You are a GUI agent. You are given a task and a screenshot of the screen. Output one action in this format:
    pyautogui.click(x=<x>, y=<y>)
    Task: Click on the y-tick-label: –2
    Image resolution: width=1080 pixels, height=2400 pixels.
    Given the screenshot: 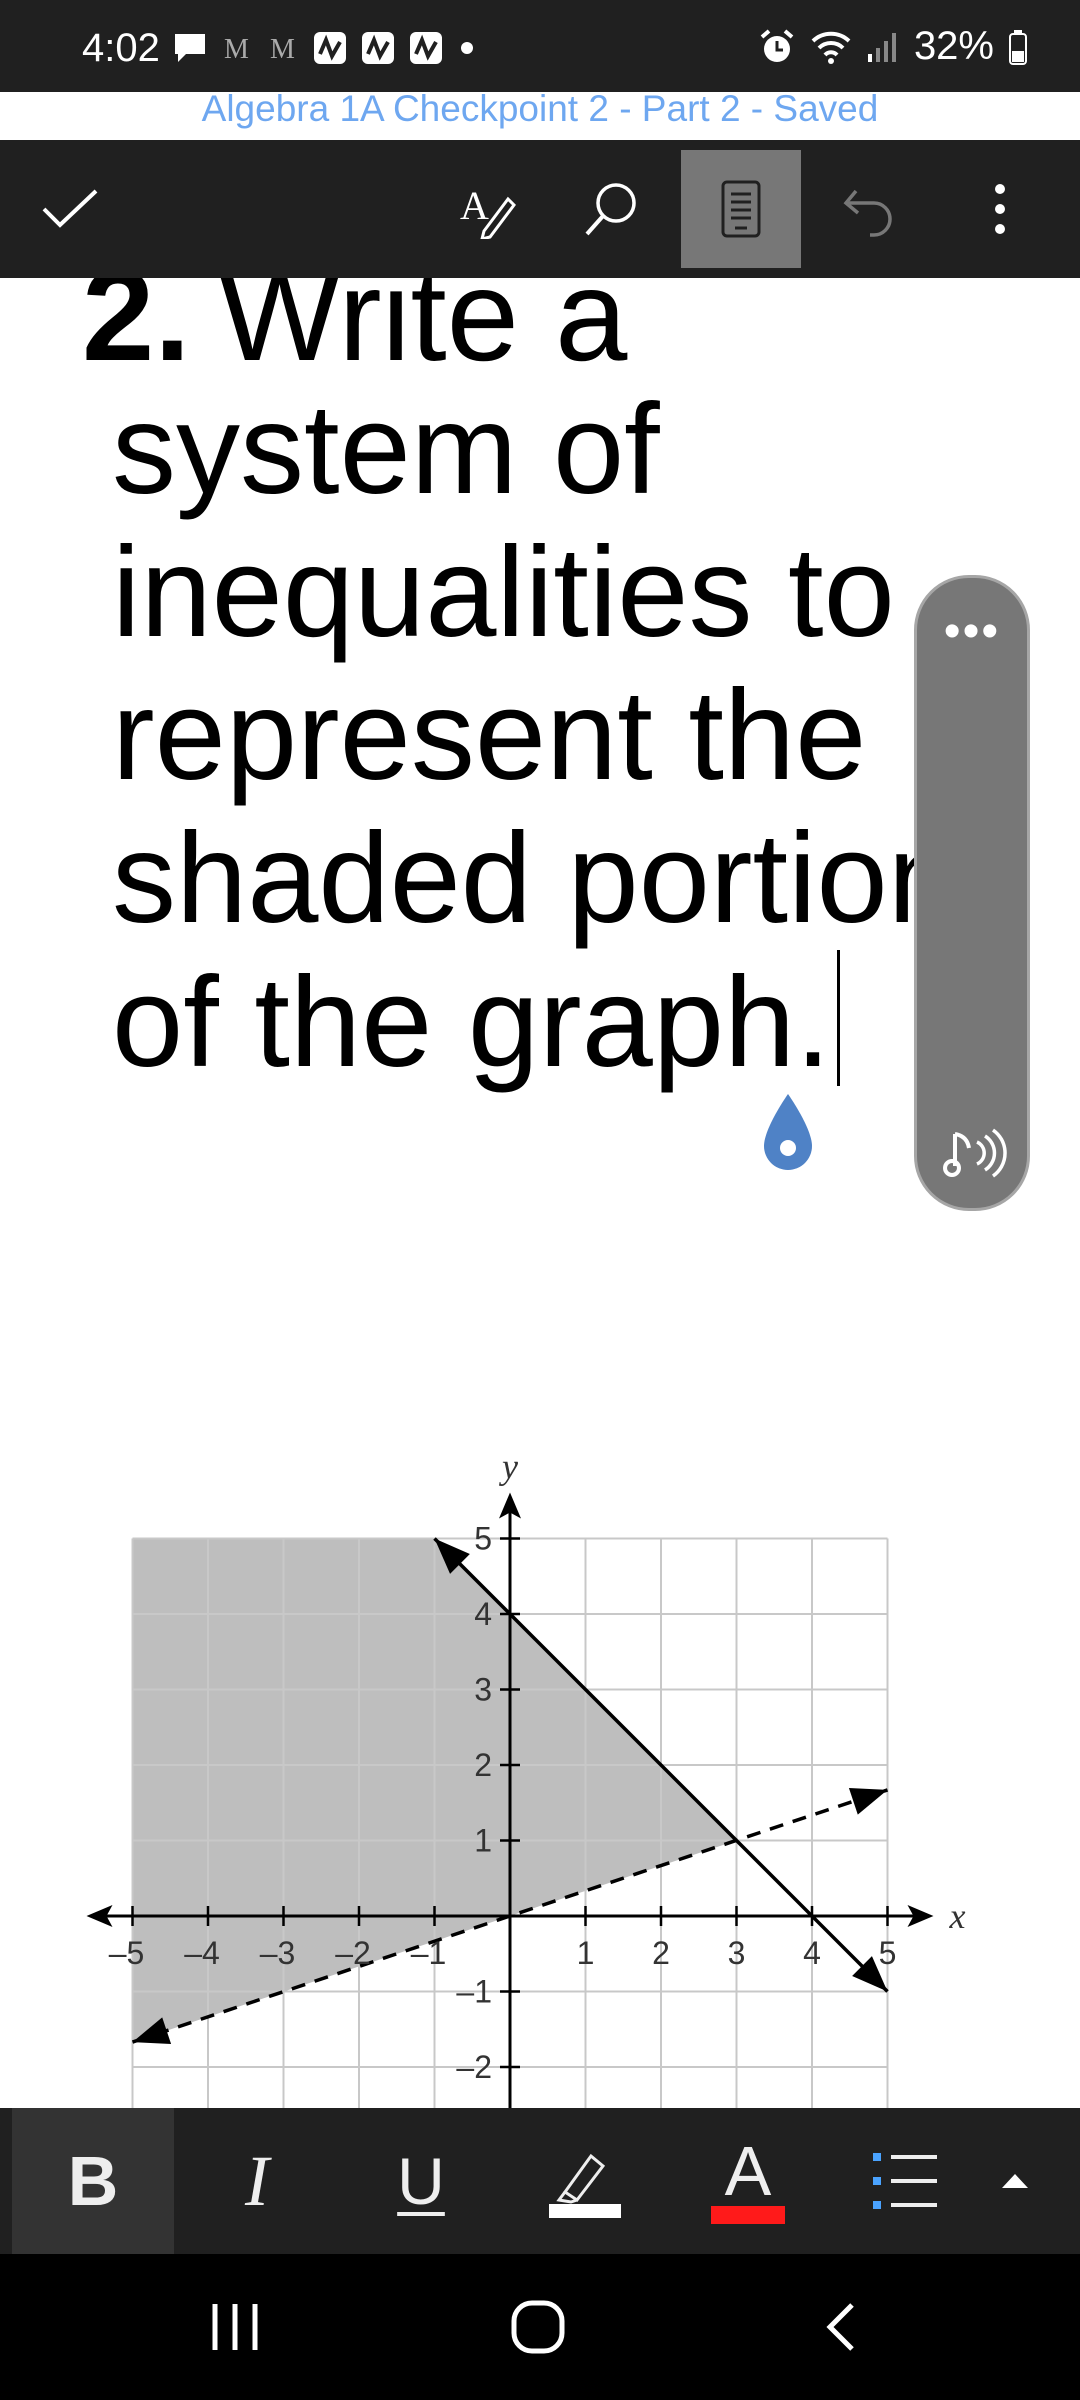 What is the action you would take?
    pyautogui.click(x=474, y=2067)
    